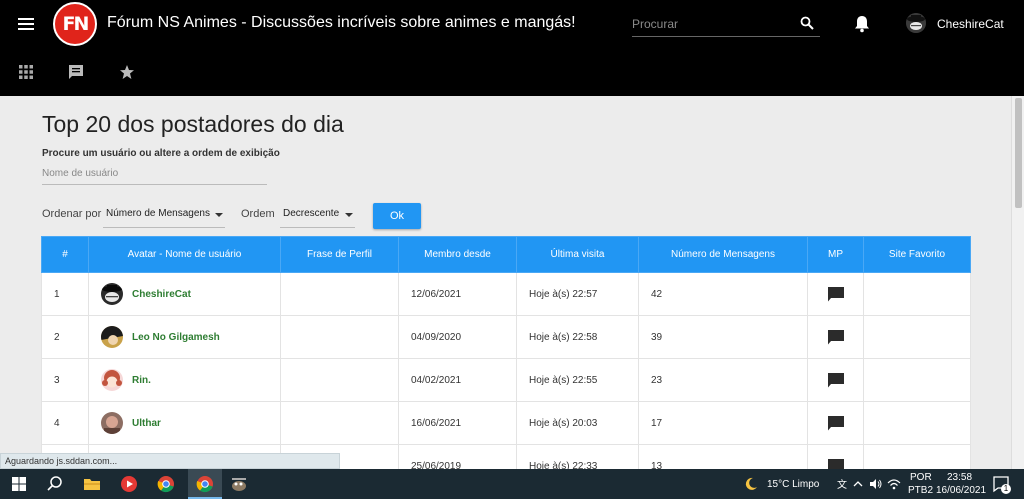 This screenshot has width=1024, height=499. What do you see at coordinates (876, 484) in the screenshot?
I see `volume-icon` at bounding box center [876, 484].